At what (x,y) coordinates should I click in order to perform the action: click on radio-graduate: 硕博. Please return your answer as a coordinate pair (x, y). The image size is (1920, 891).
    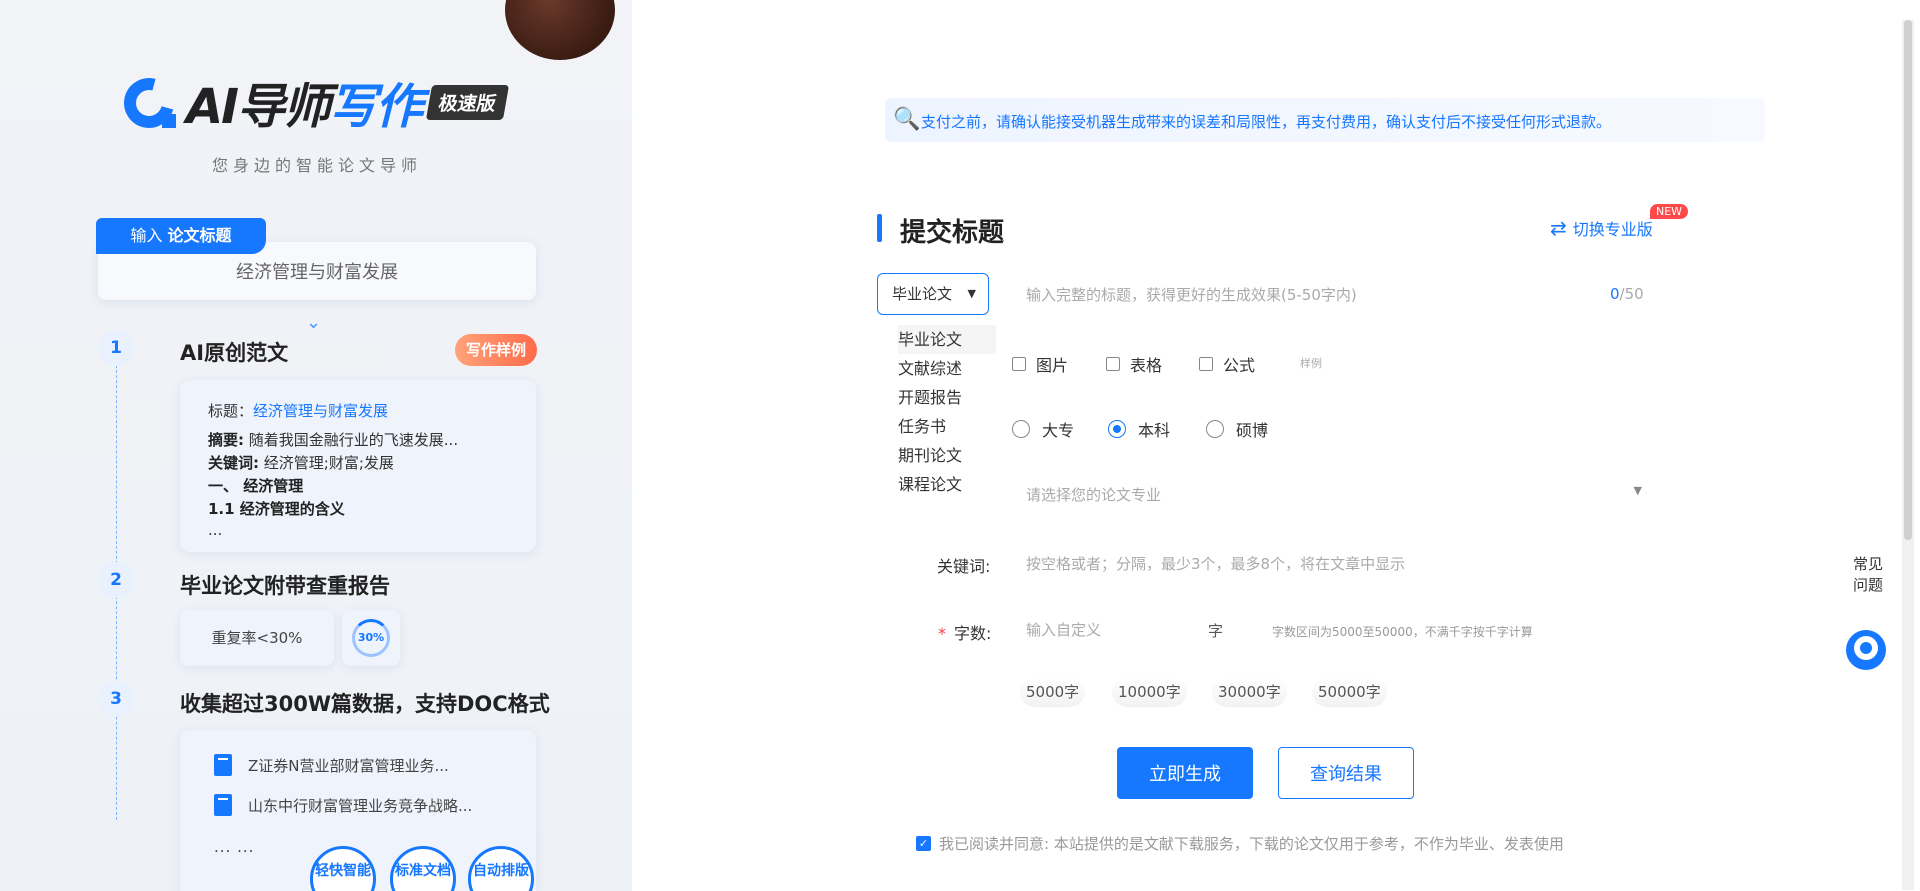
    Looking at the image, I should click on (1237, 429).